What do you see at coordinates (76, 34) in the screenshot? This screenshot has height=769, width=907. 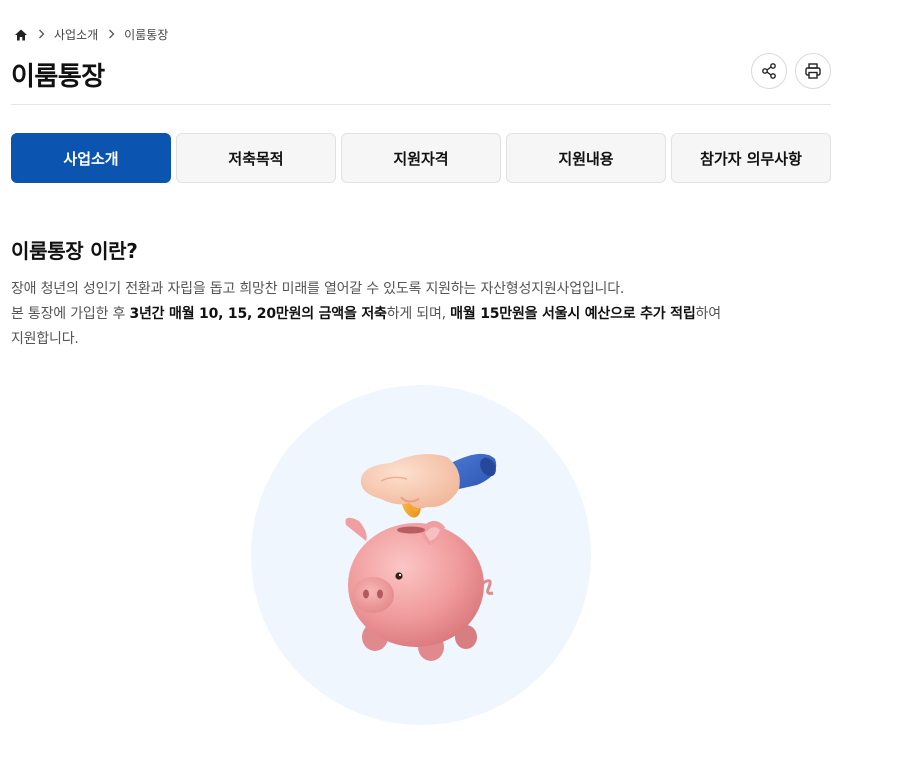 I see `breadcrumb-item-business: 사업소개` at bounding box center [76, 34].